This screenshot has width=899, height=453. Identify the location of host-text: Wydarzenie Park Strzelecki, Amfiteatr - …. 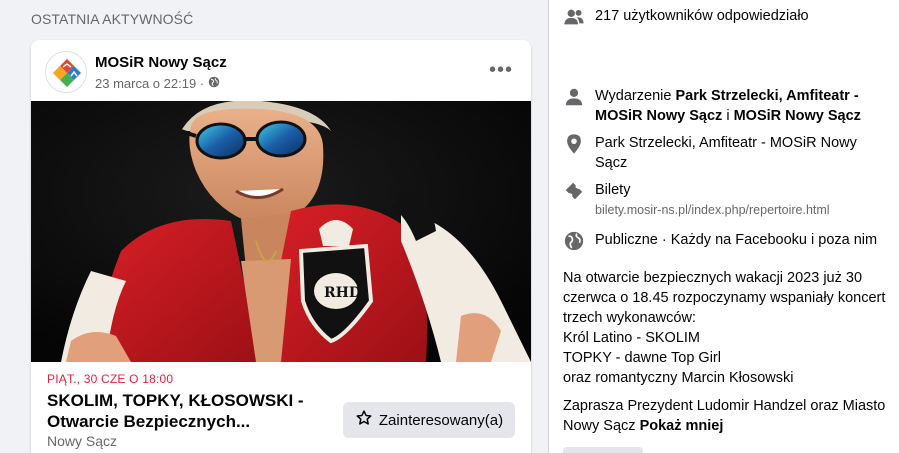
(739, 106).